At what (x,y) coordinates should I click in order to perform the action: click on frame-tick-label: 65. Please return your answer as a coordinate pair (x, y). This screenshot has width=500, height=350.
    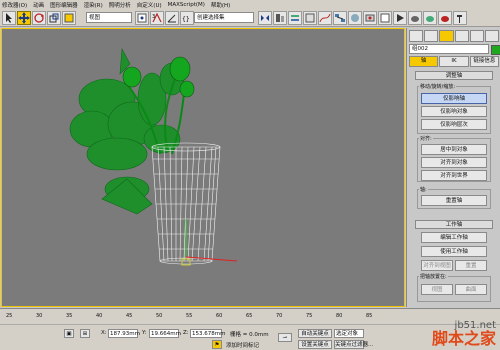
    Looking at the image, I should click on (249, 316).